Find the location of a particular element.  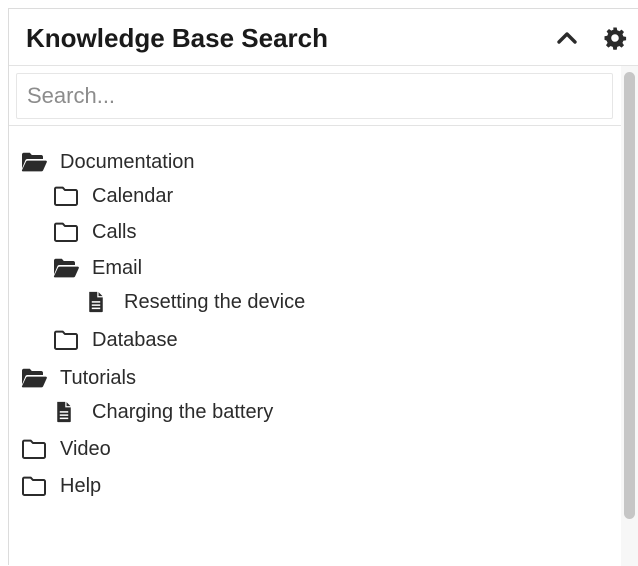

tree-item-email: Email is located at coordinates (97, 268).